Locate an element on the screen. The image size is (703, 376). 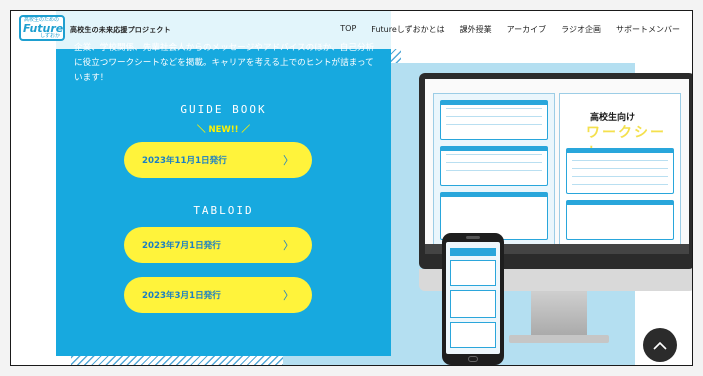
guidebook-page-right: 高校生向け ワークシート is located at coordinates (620, 169).